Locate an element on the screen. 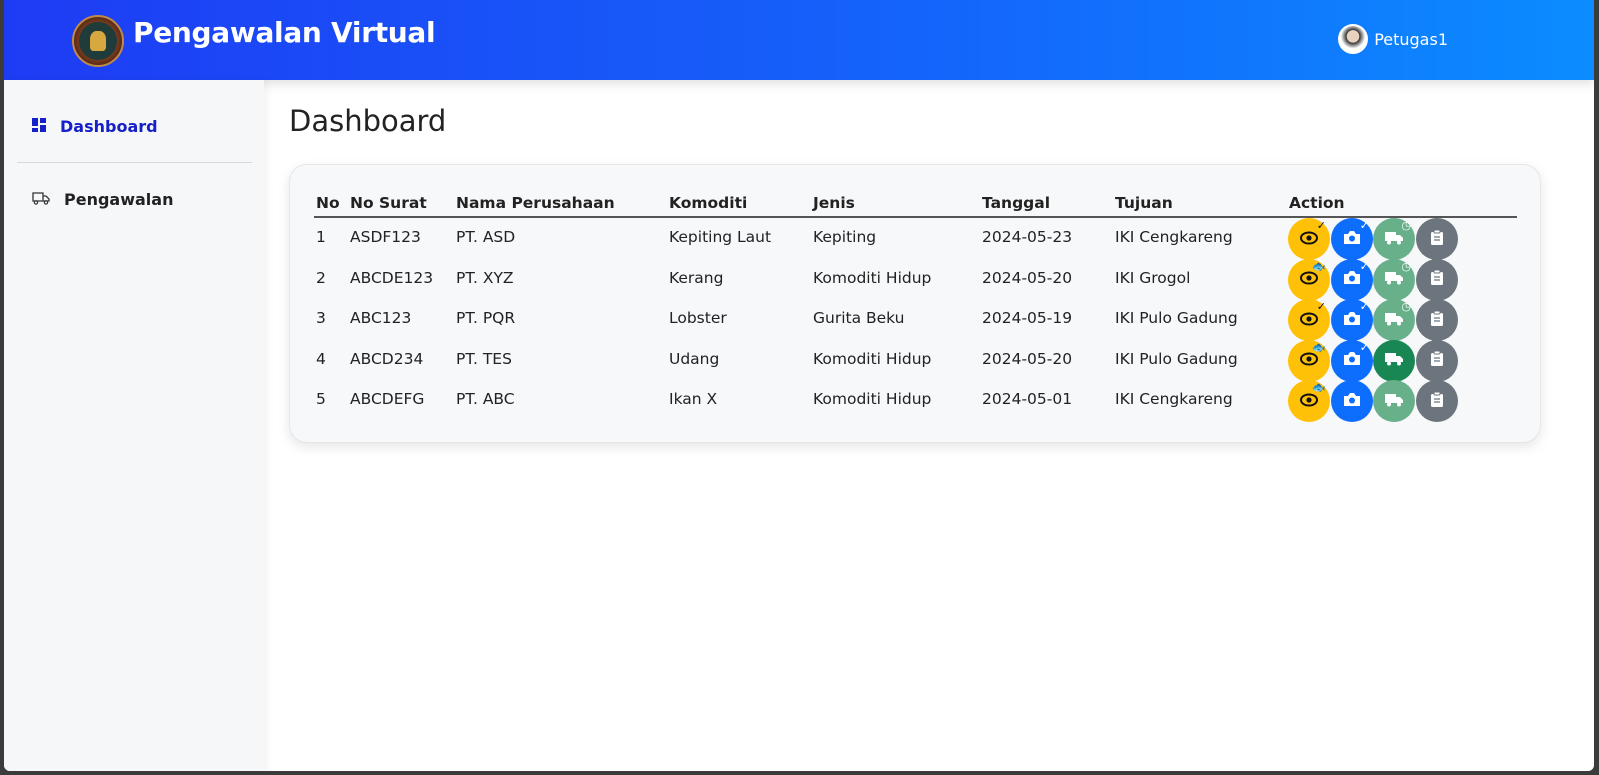 The image size is (1599, 775). user-menu: Petugas1 is located at coordinates (1393, 39).